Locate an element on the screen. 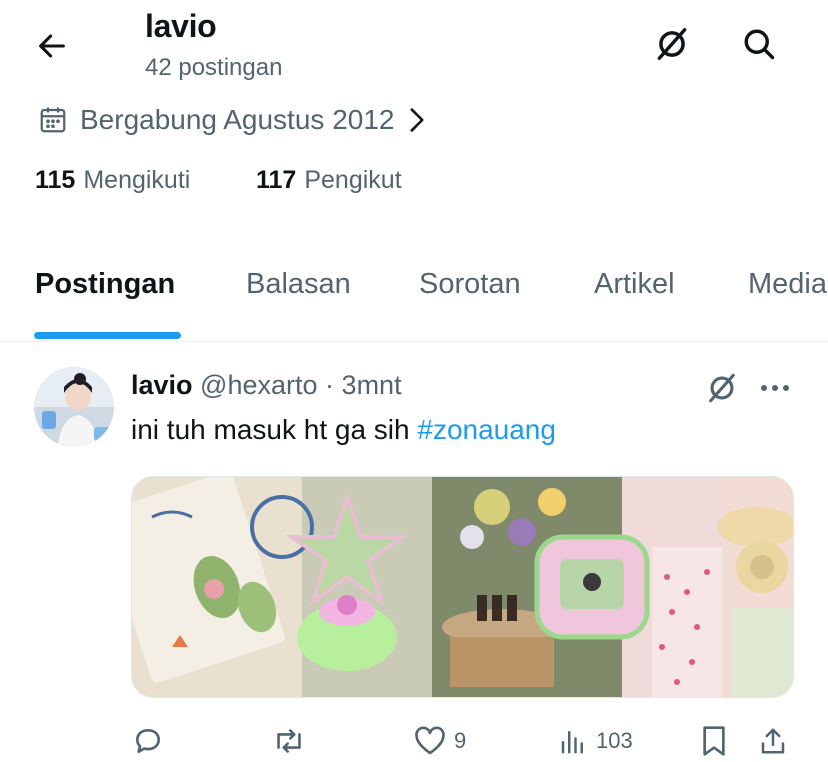 The width and height of the screenshot is (828, 762). profile-title: lavio is located at coordinates (181, 26).